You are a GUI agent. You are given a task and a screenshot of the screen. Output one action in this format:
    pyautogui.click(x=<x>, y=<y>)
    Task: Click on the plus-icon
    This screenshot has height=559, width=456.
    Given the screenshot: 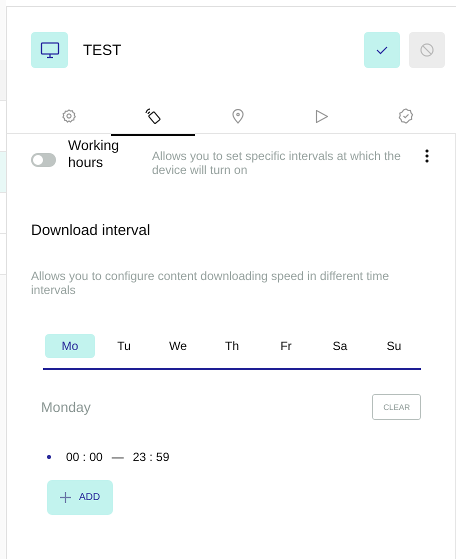 What is the action you would take?
    pyautogui.click(x=65, y=497)
    